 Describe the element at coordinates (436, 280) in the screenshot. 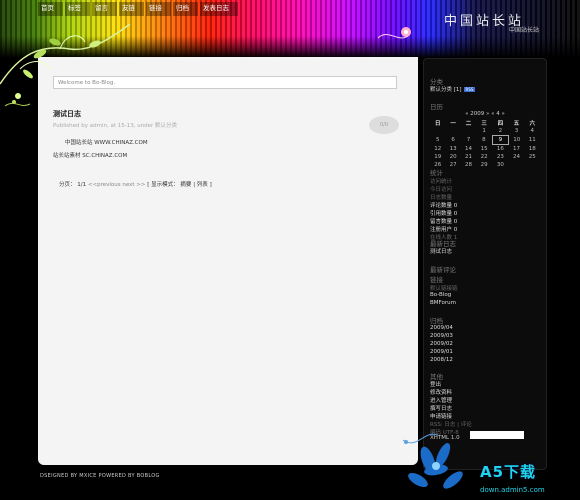

I see `links-heading: 链接` at that location.